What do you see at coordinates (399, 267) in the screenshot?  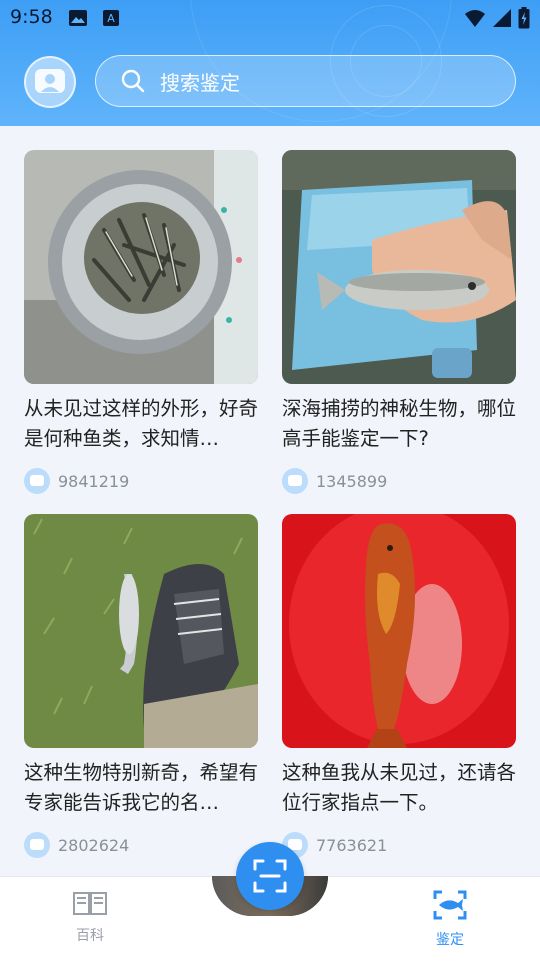 I see `post-image-fish-in-hand` at bounding box center [399, 267].